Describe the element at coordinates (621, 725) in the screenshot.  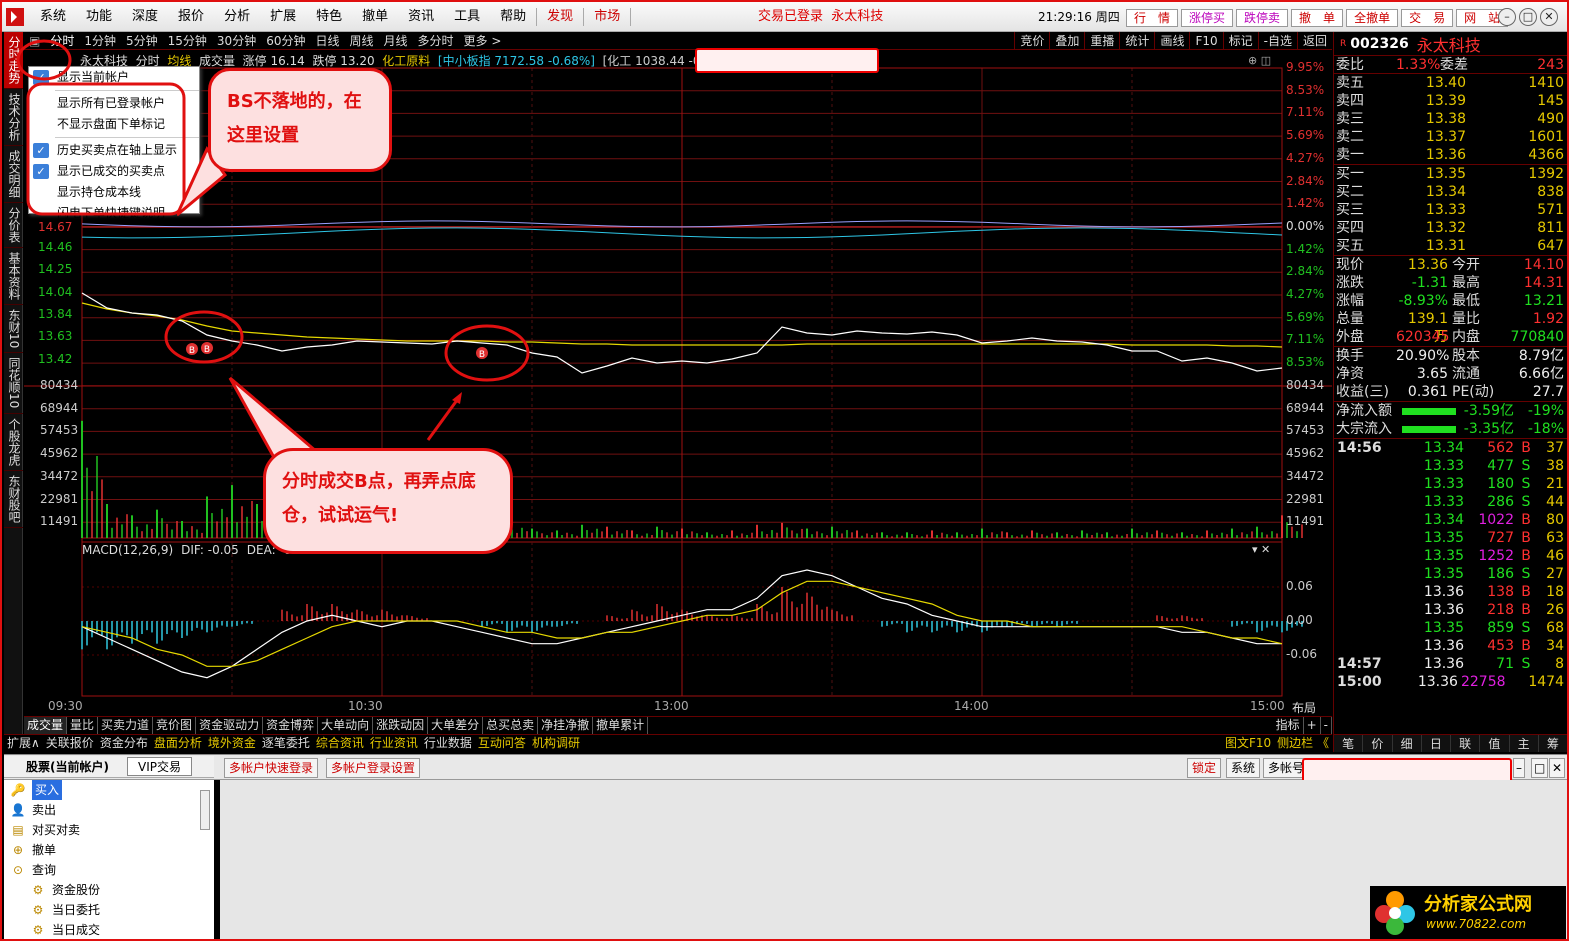
I see `itab-cancel-cum: 撤单累计` at that location.